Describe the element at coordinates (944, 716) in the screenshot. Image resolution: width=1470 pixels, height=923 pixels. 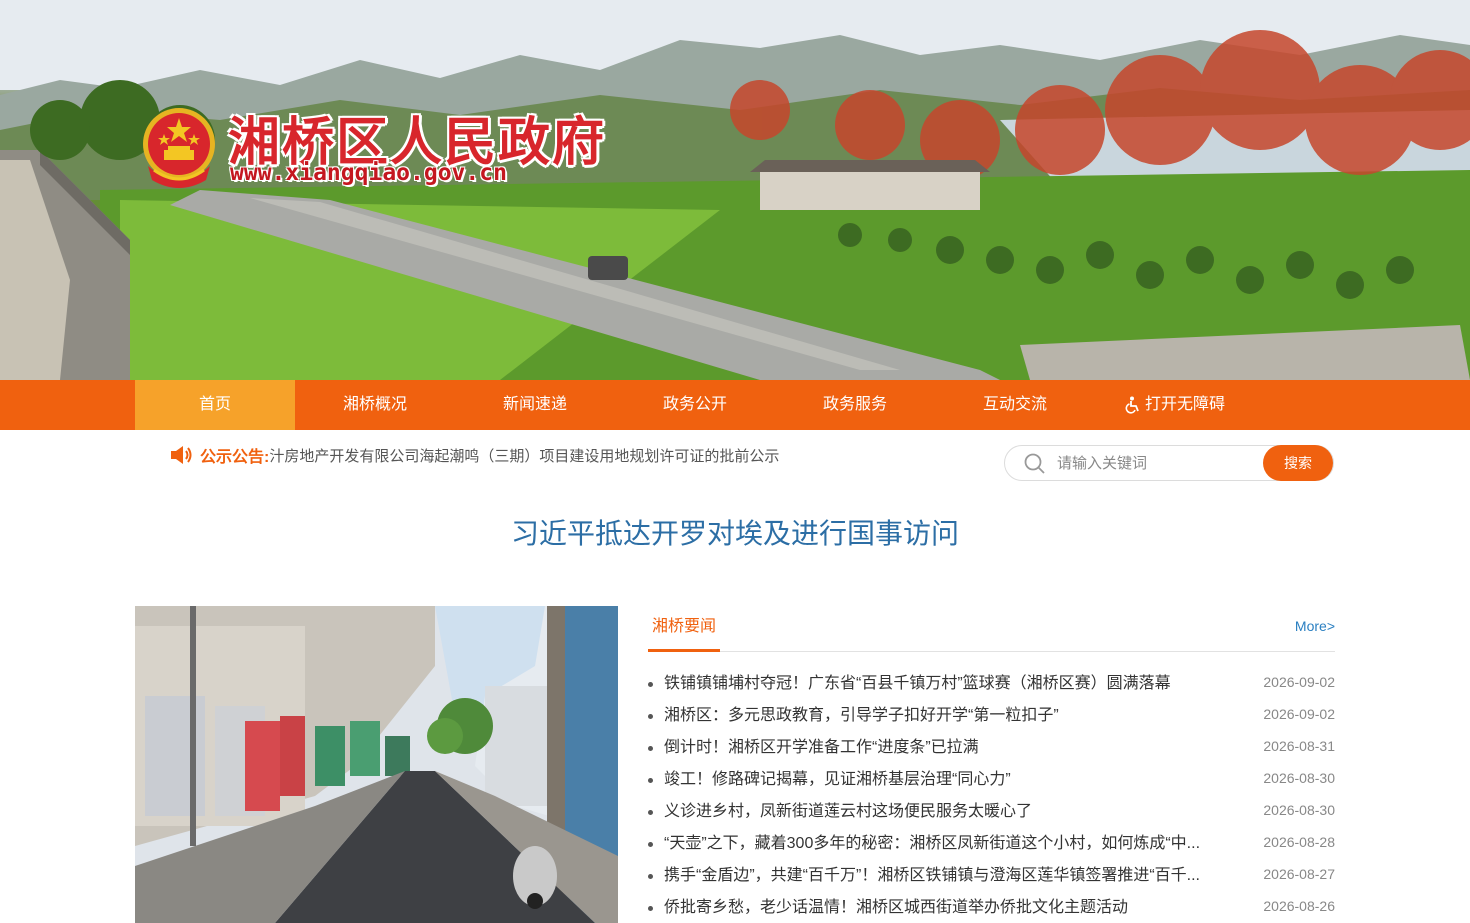
I see `news-title: 湘桥区：多元思政教育，引导学子扣好开学“第一粒扣子”` at that location.